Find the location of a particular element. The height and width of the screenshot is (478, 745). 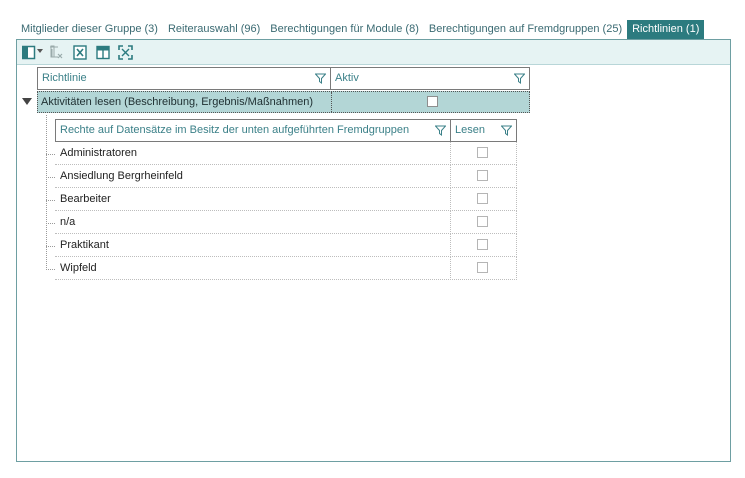

group-name: n/a is located at coordinates (68, 222).